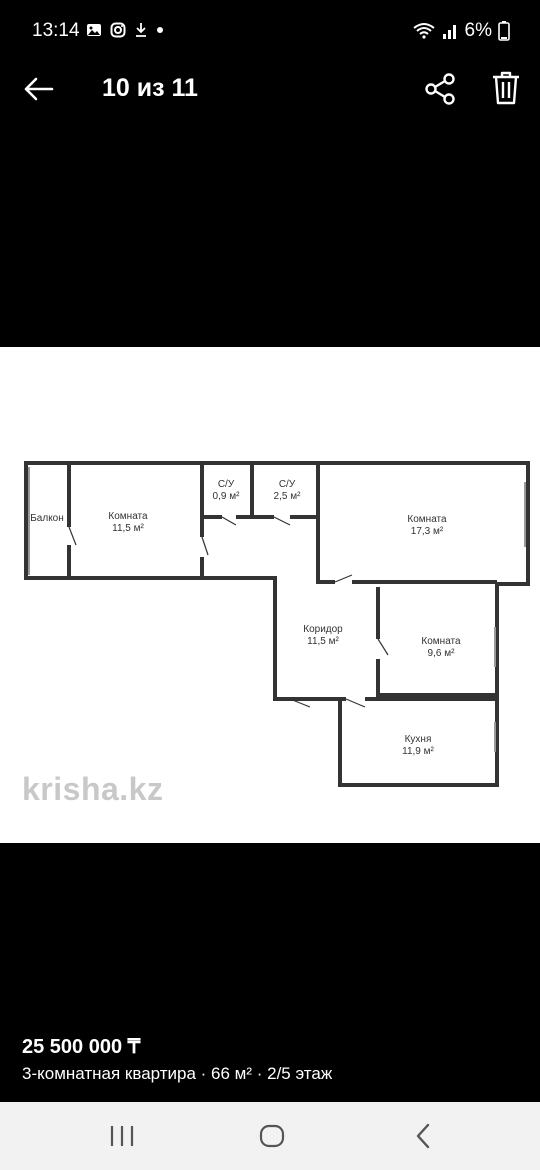 Image resolution: width=540 pixels, height=1170 pixels. I want to click on share-button, so click(440, 89).